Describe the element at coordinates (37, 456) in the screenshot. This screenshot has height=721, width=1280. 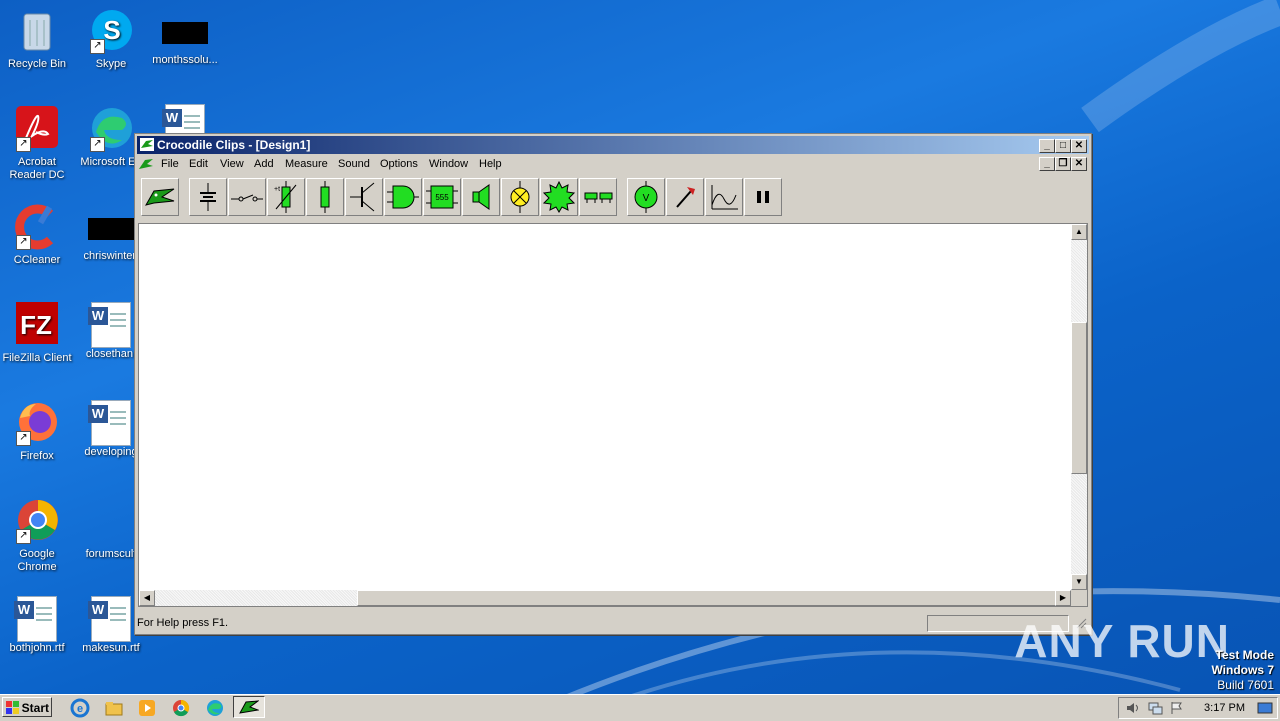
I see `desktop-icon-label: Firefox` at that location.